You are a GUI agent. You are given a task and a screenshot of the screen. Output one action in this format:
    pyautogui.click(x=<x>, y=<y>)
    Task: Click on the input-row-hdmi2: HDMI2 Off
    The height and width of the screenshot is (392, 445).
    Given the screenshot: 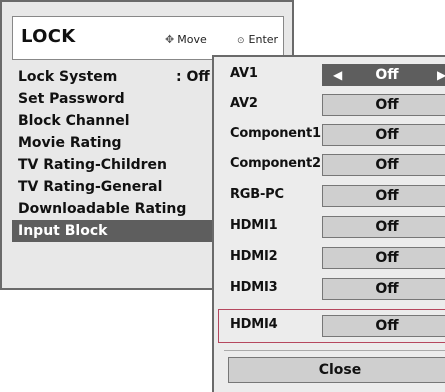 What is the action you would take?
    pyautogui.click(x=329, y=259)
    